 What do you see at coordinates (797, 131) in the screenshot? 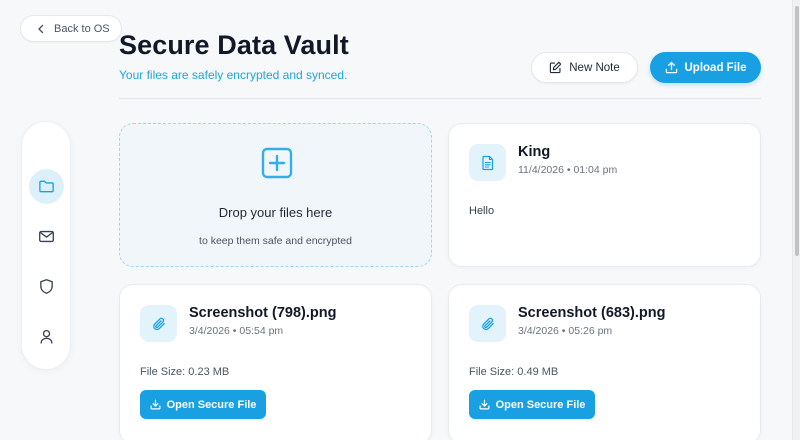
I see `scrollbar-thumb` at bounding box center [797, 131].